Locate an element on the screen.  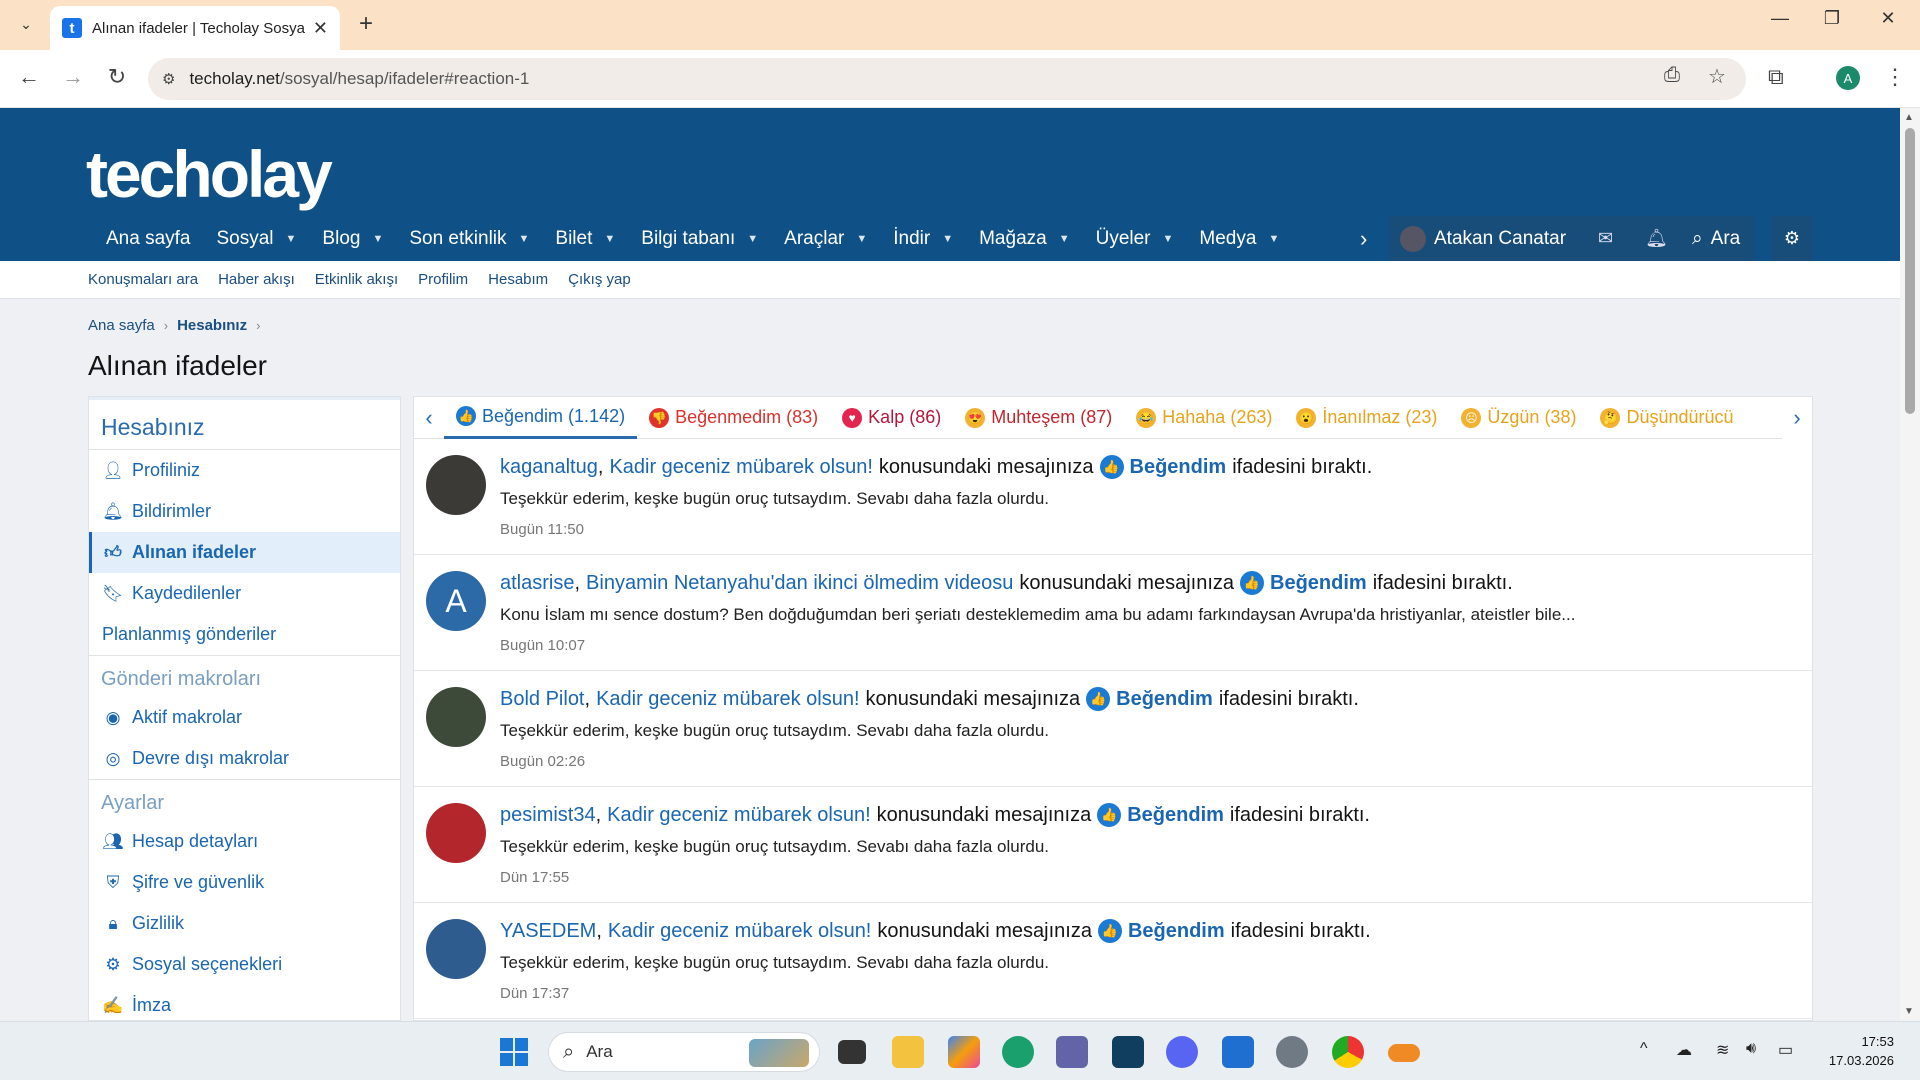
subnav-link: Profilim is located at coordinates (443, 279).